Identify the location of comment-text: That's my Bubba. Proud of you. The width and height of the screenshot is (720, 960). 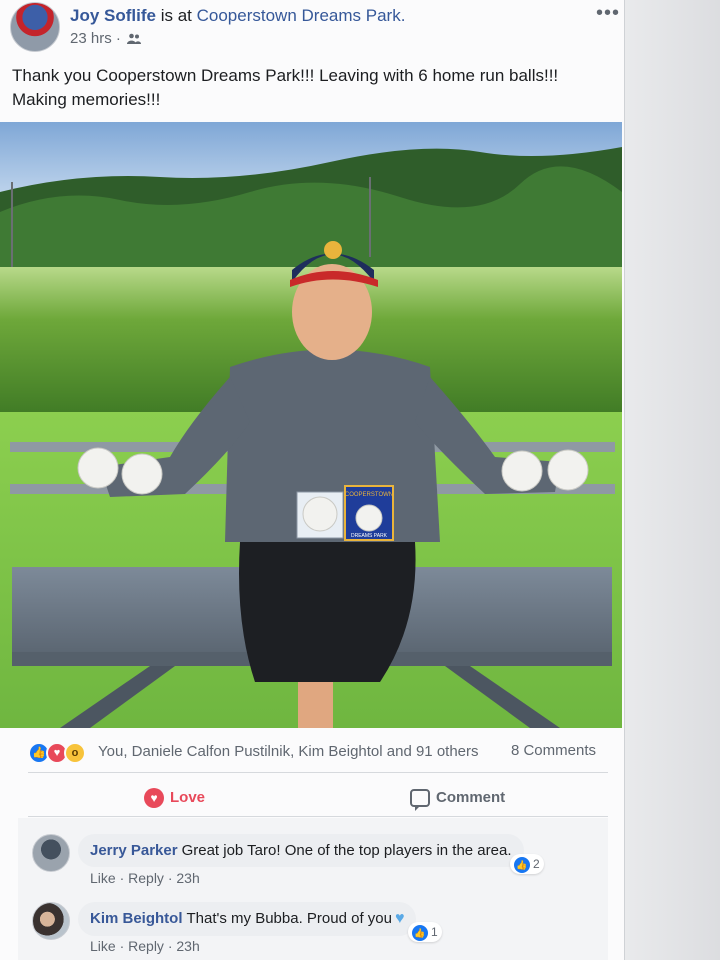
(289, 918).